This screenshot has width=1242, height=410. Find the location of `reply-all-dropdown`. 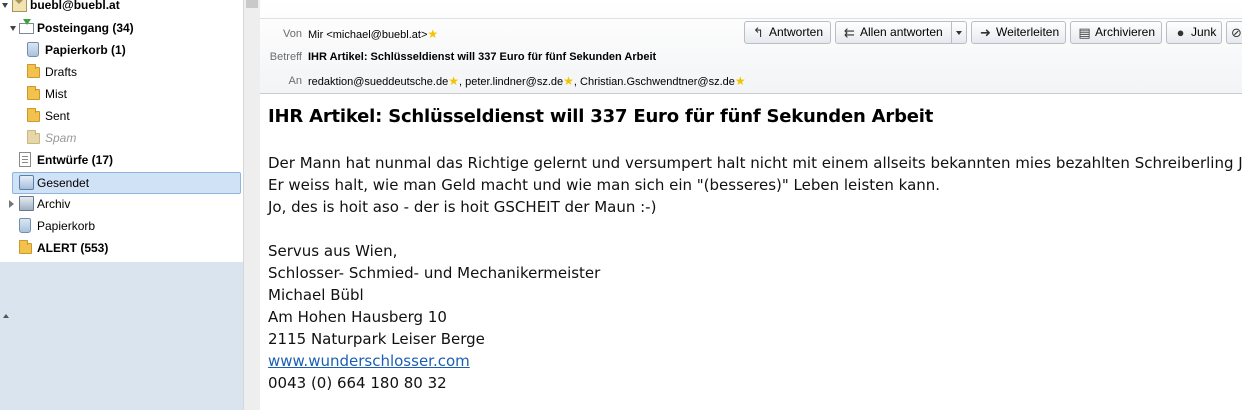

reply-all-dropdown is located at coordinates (959, 32).